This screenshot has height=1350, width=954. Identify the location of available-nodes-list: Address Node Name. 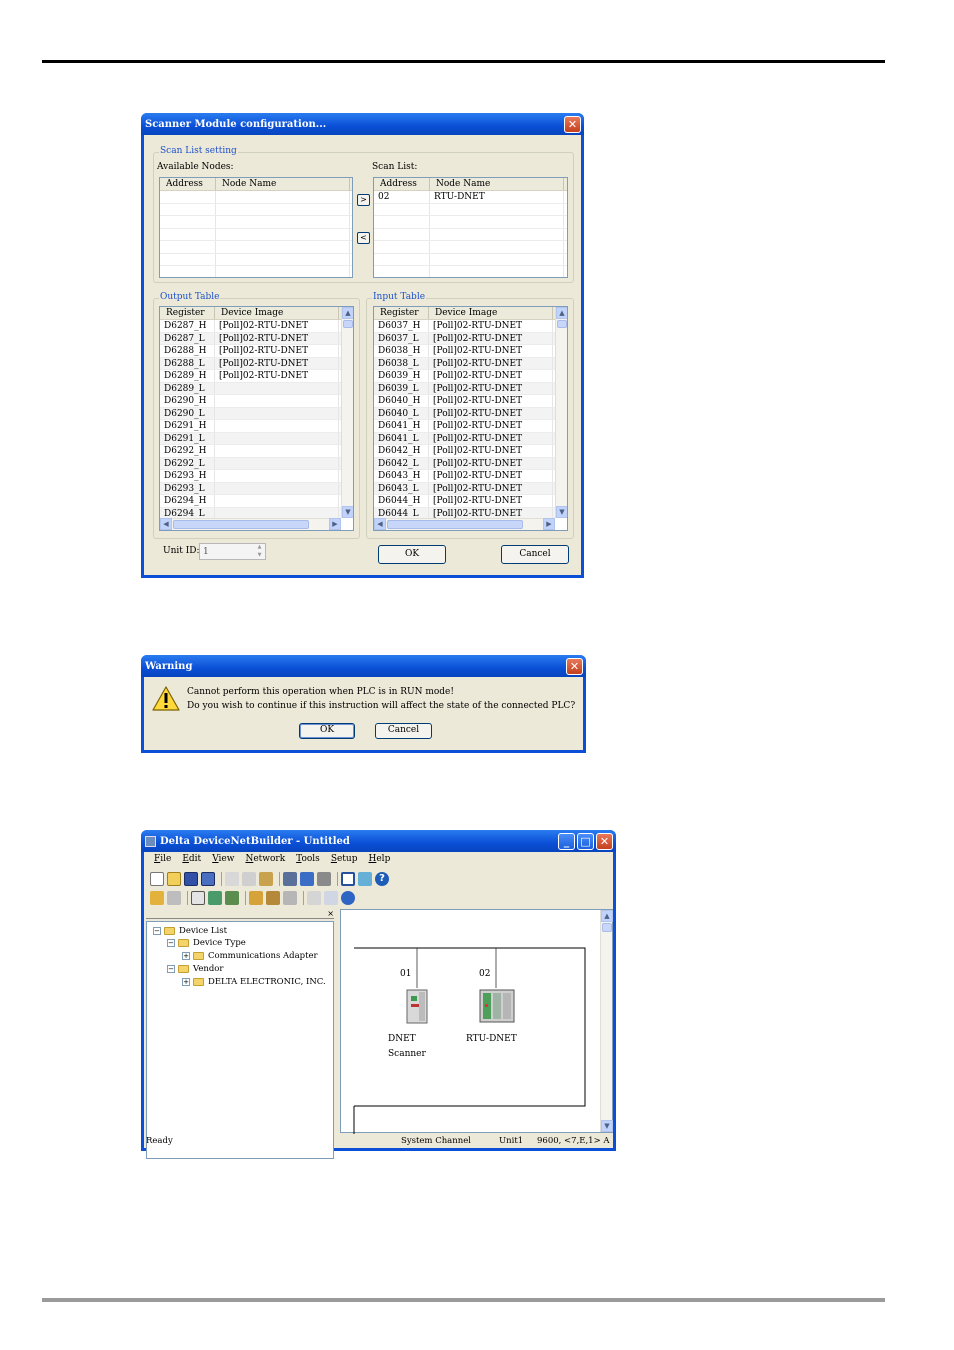
(256, 227).